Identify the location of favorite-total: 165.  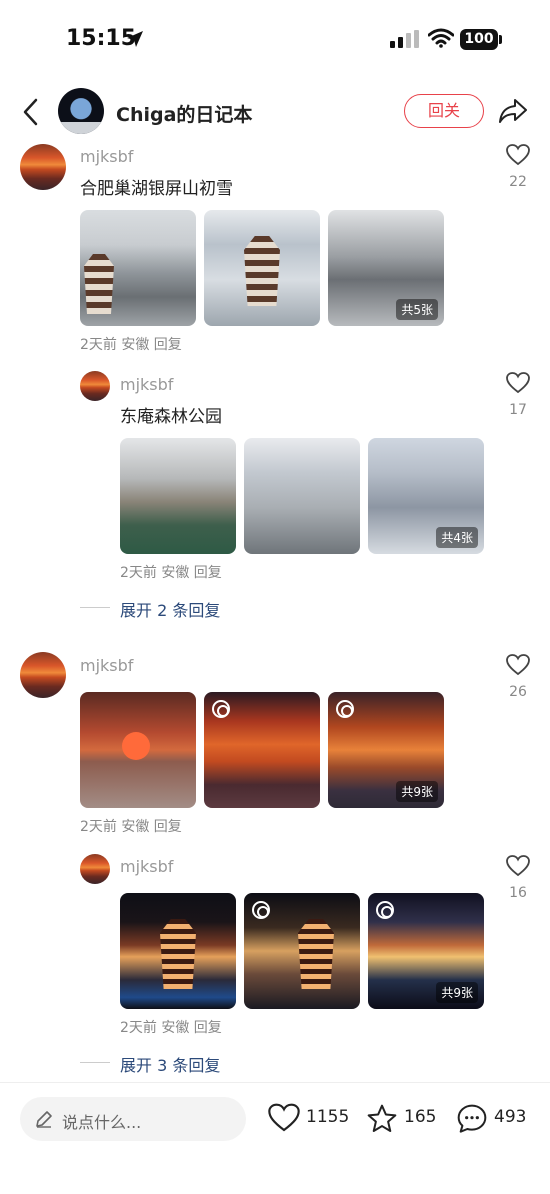
(420, 1117).